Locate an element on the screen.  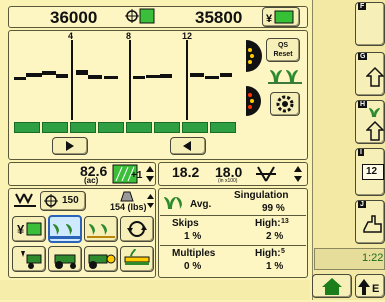
planter-button is located at coordinates (137, 259).